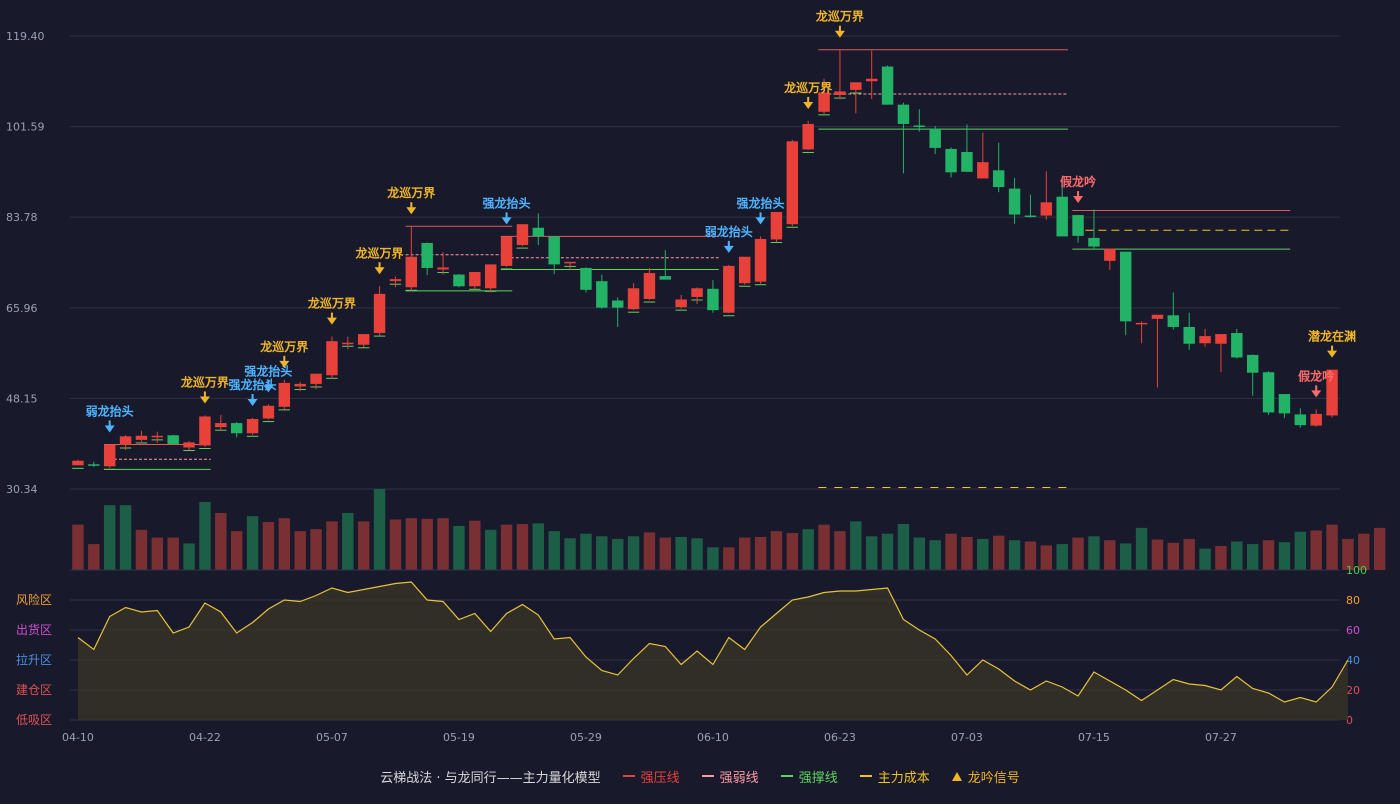 Image resolution: width=1400 pixels, height=804 pixels. What do you see at coordinates (894, 776) in the screenshot?
I see `legend-item-cost: 主力成本` at bounding box center [894, 776].